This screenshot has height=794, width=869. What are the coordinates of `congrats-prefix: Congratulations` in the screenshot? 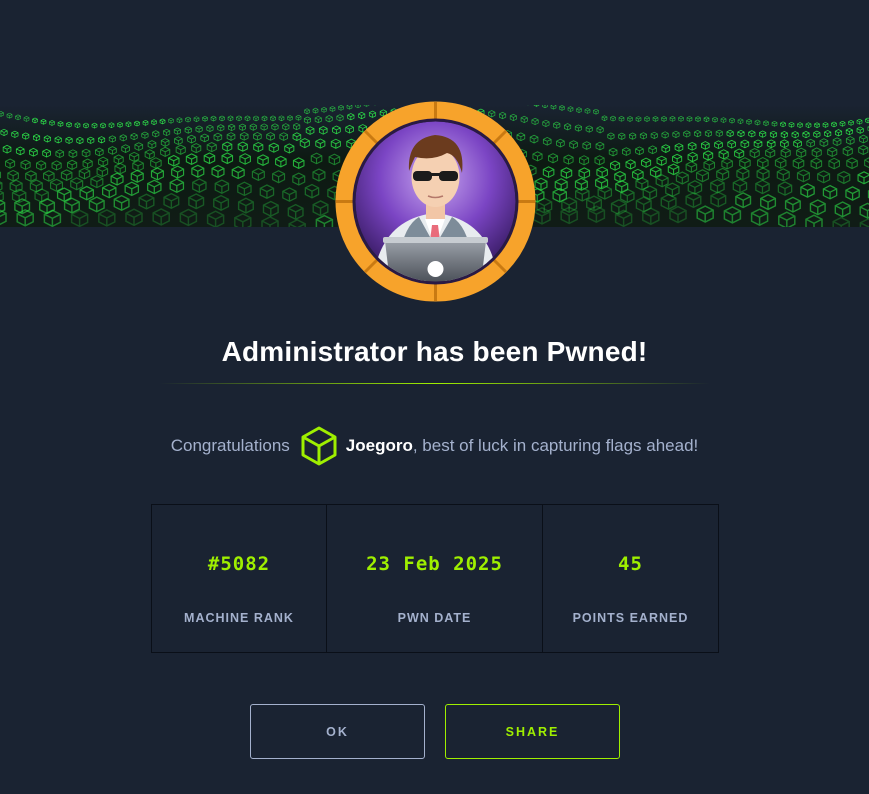 It's located at (230, 445).